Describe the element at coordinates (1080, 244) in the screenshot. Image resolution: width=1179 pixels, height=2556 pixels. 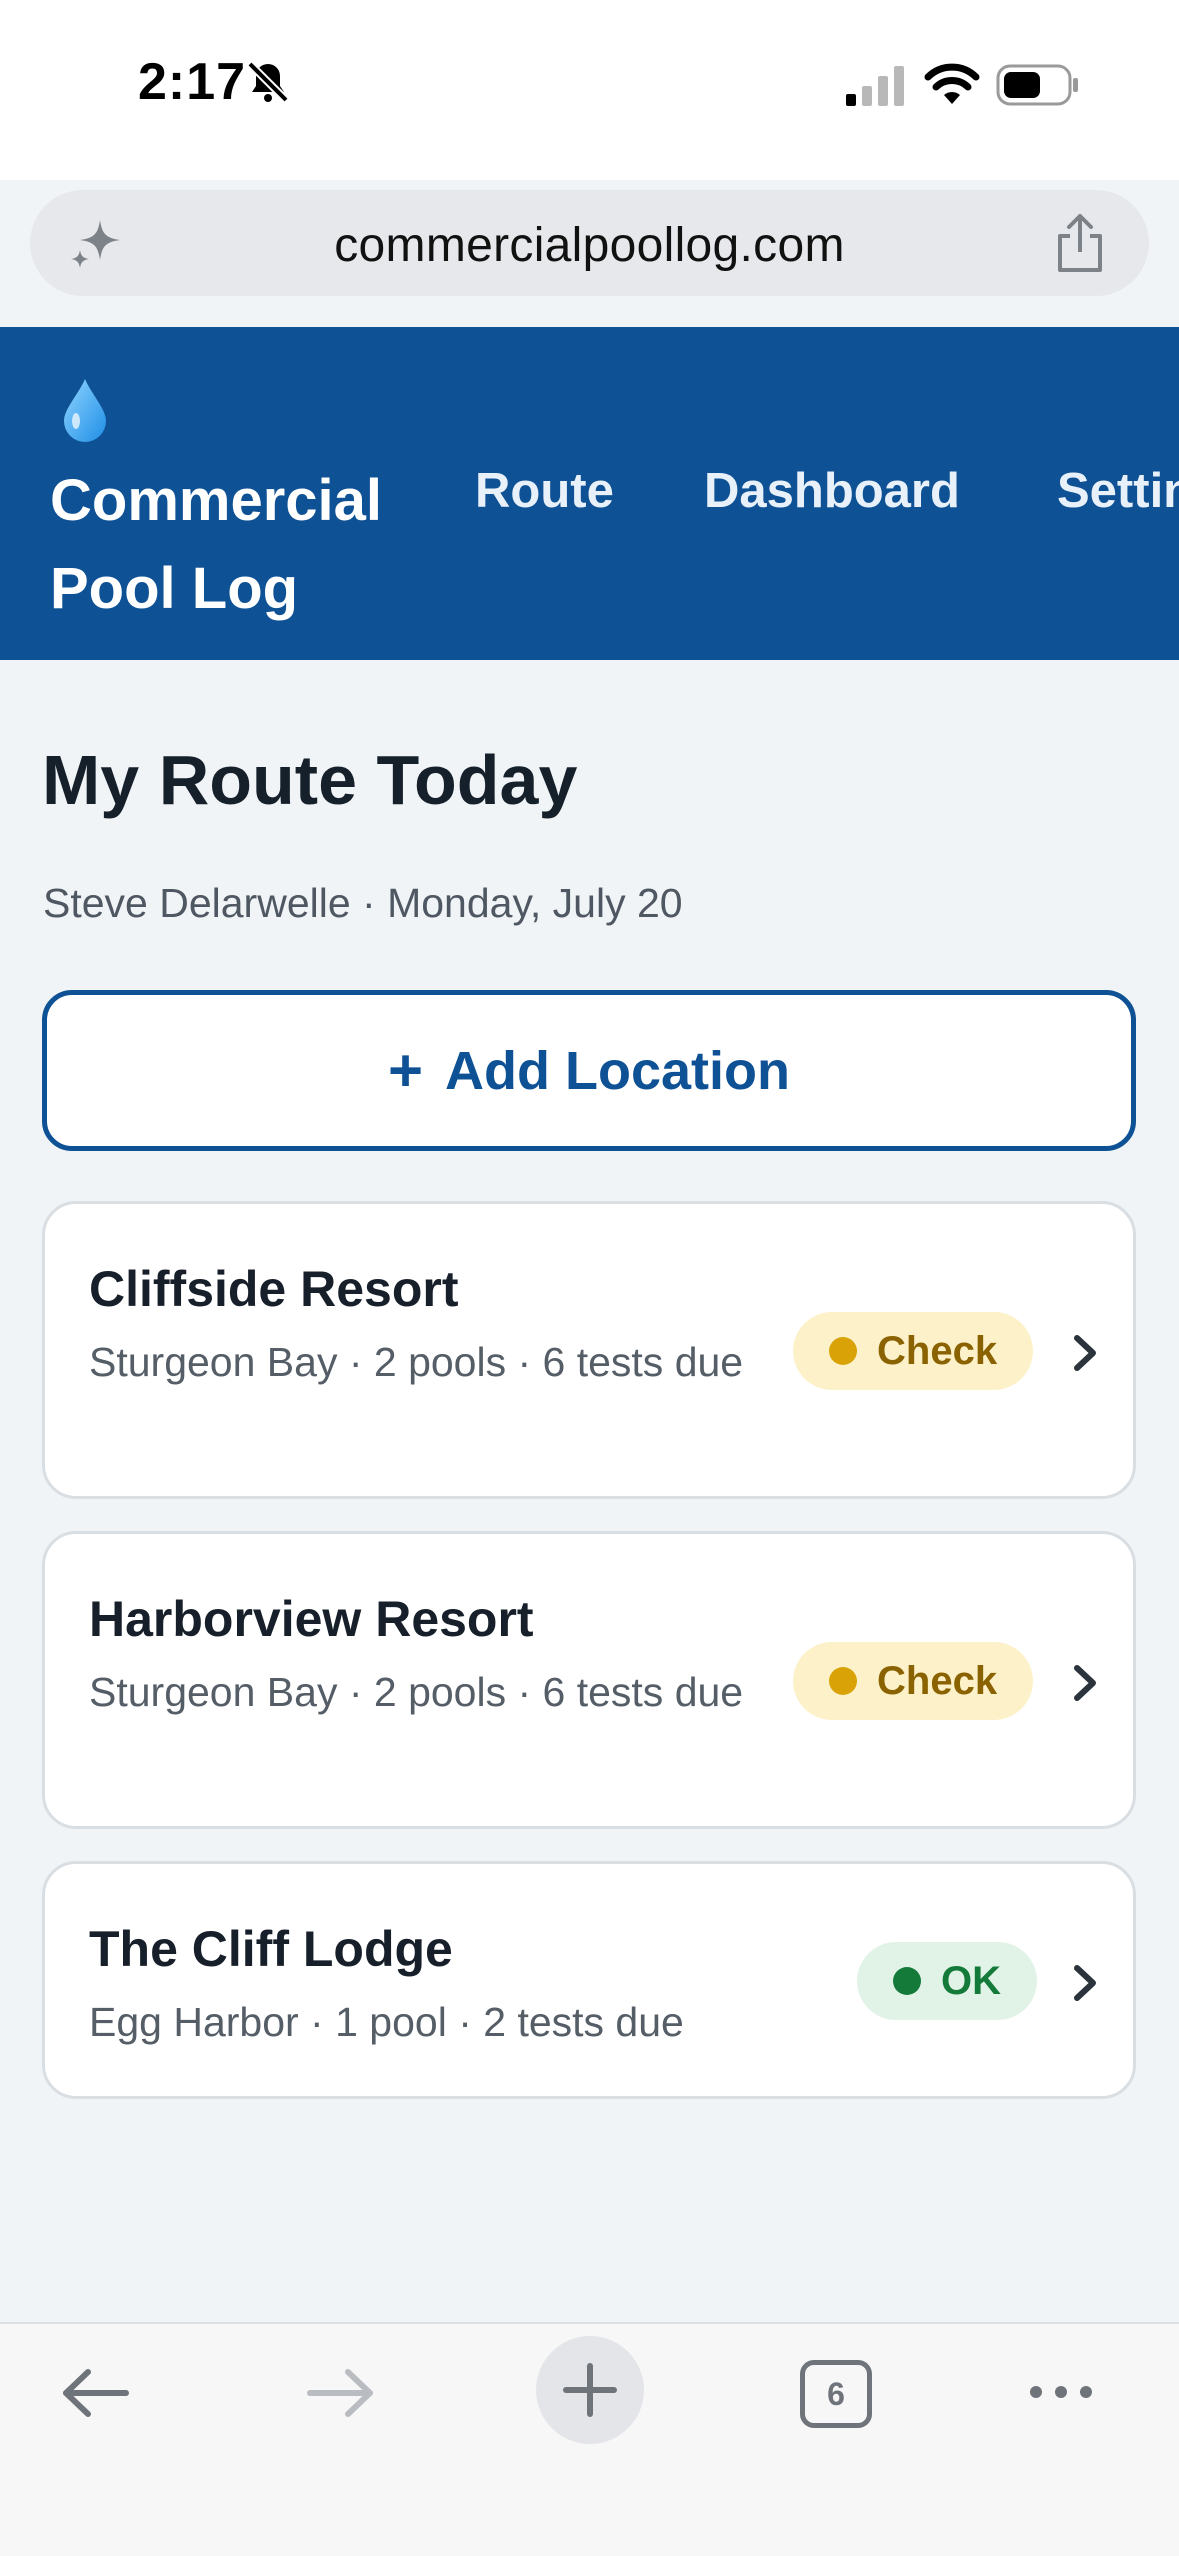
I see `share-icon` at that location.